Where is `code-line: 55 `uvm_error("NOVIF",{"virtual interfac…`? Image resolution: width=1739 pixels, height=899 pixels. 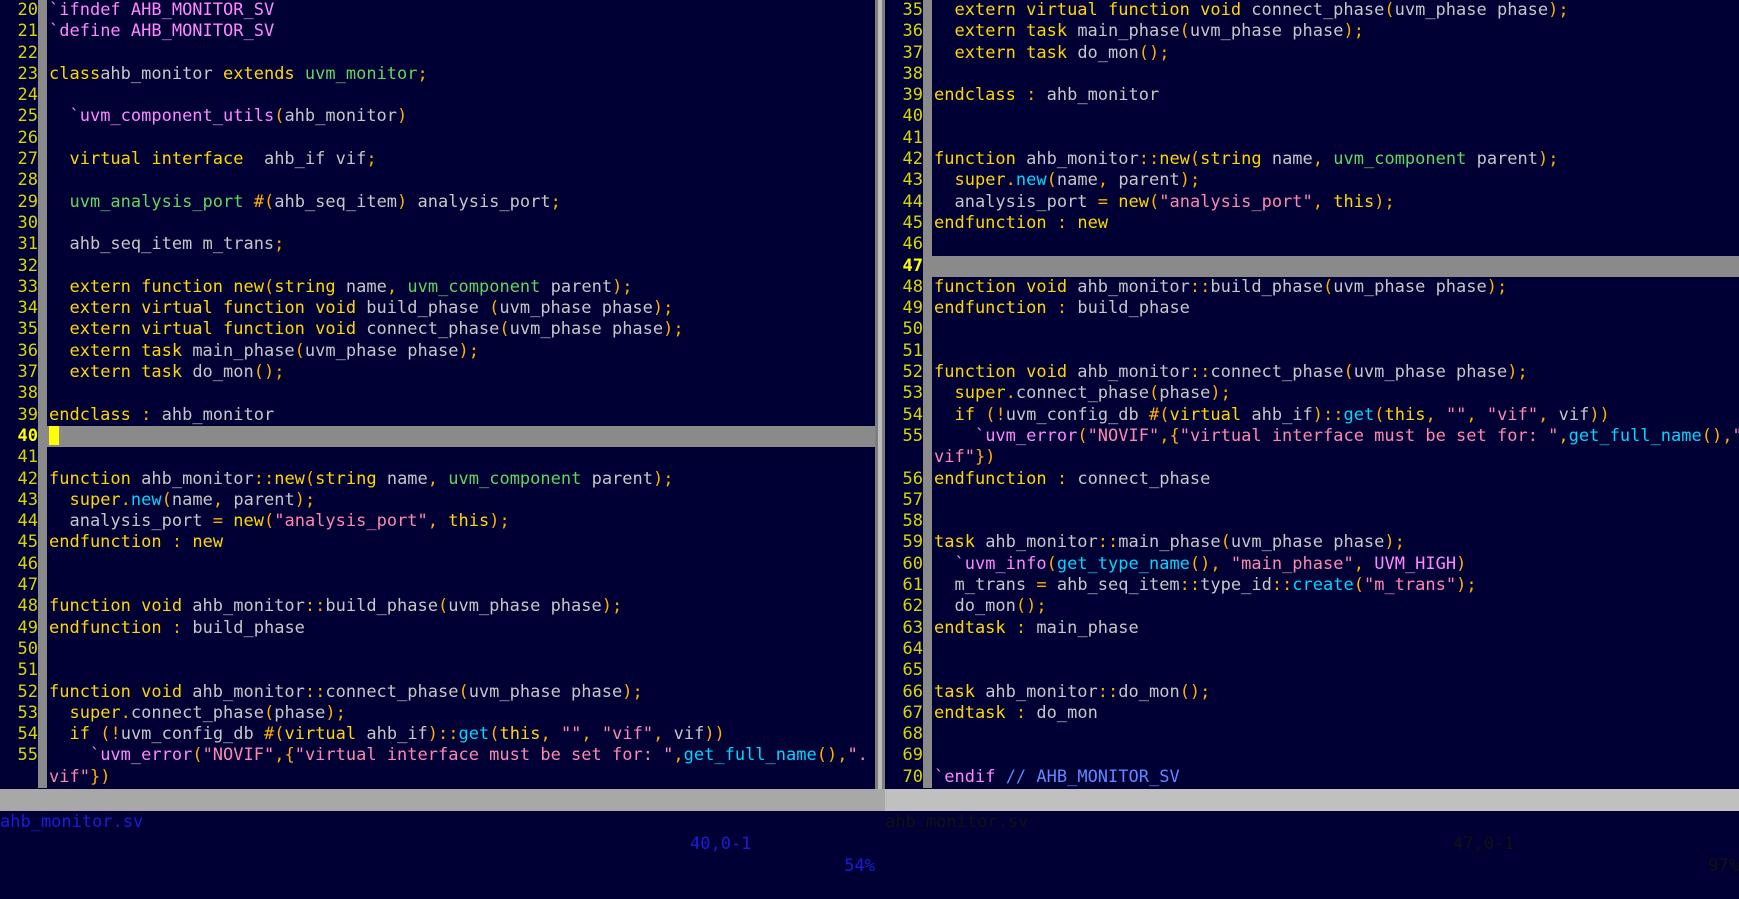 code-line: 55 `uvm_error("NOVIF",{"virtual interfac… is located at coordinates (1312, 436).